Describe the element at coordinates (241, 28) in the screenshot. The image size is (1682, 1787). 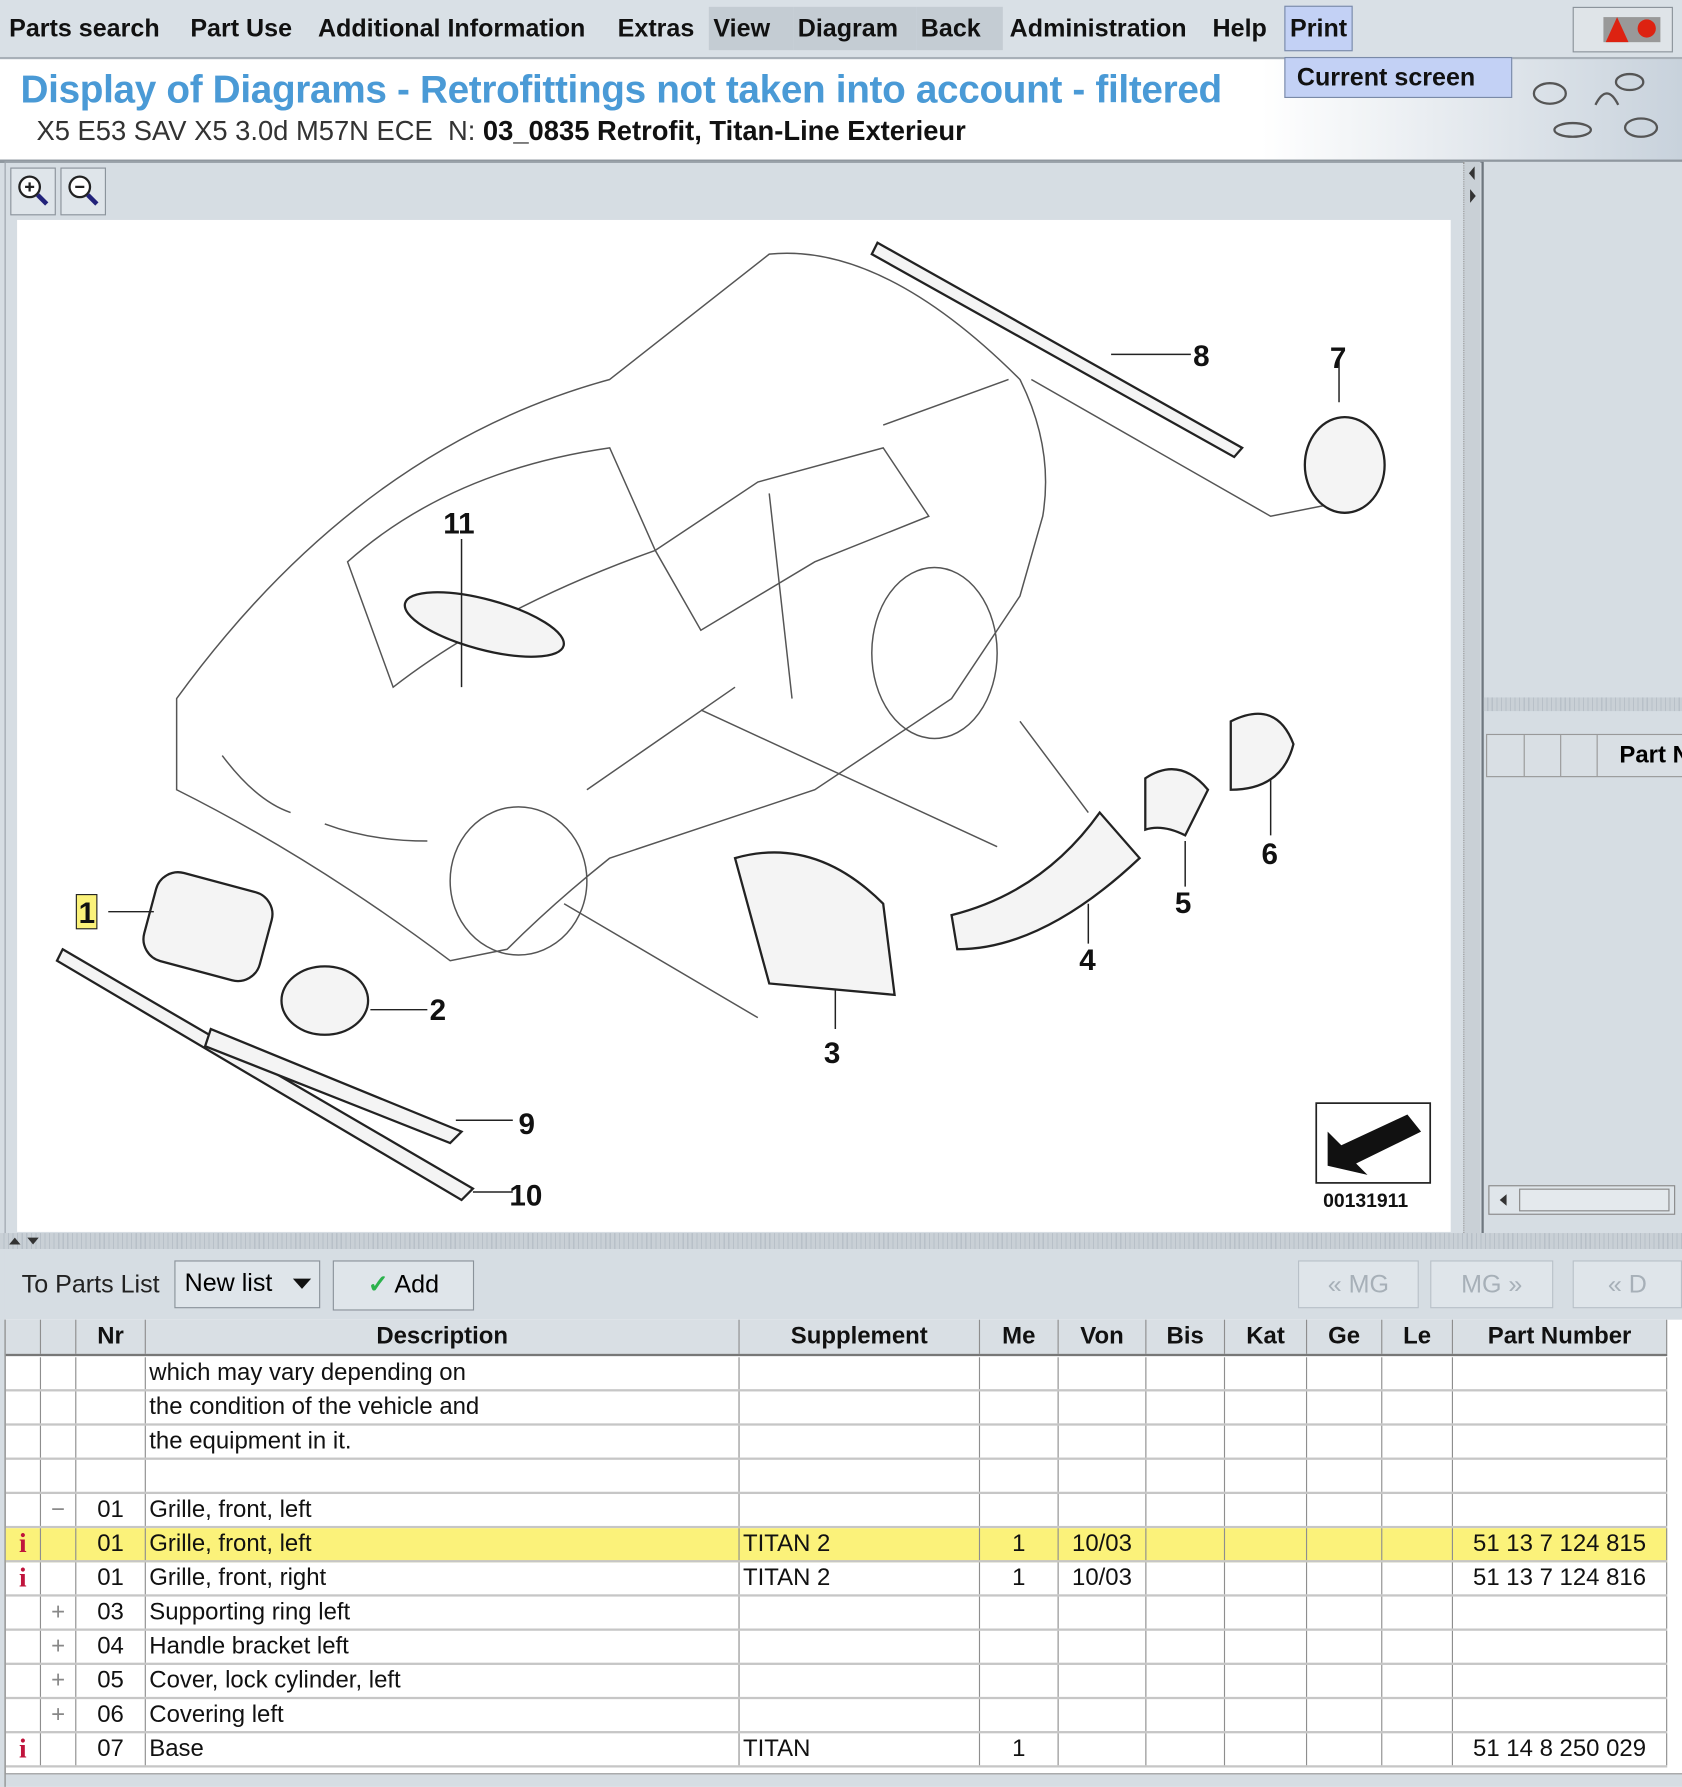
I see `menu-part-use: Part Use` at that location.